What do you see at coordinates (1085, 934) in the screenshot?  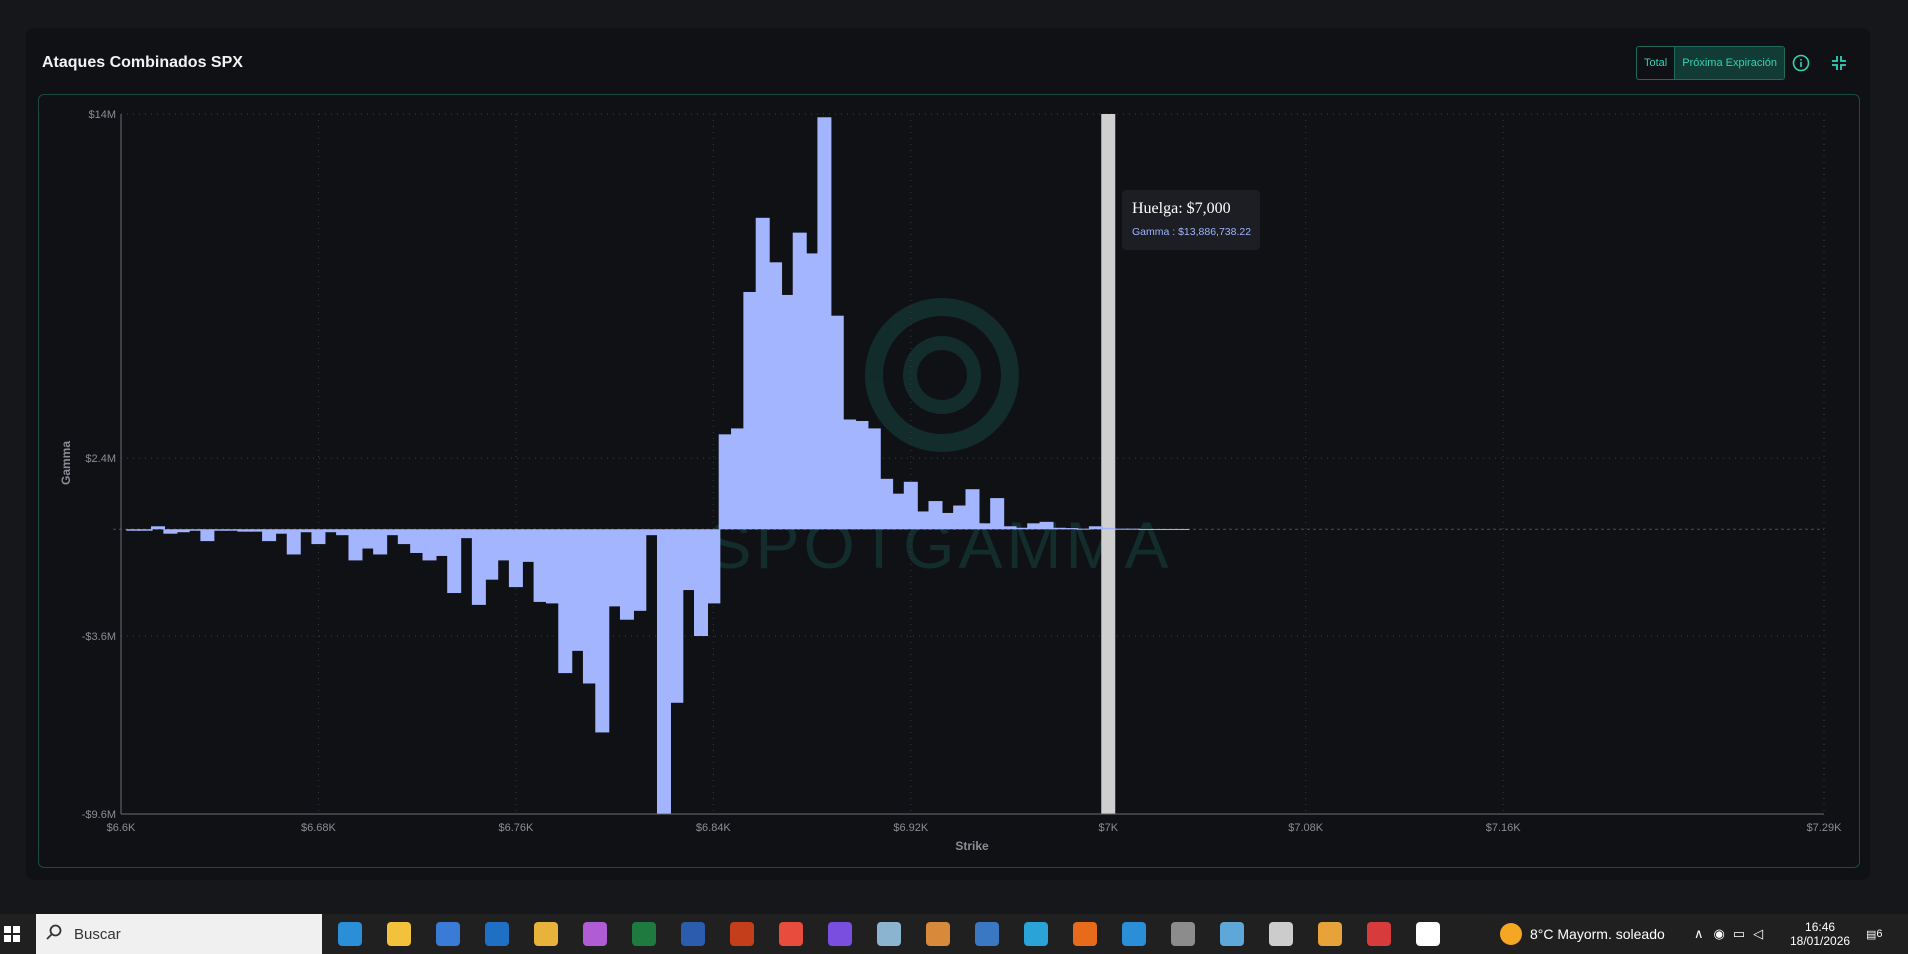 I see `firefox-icon` at bounding box center [1085, 934].